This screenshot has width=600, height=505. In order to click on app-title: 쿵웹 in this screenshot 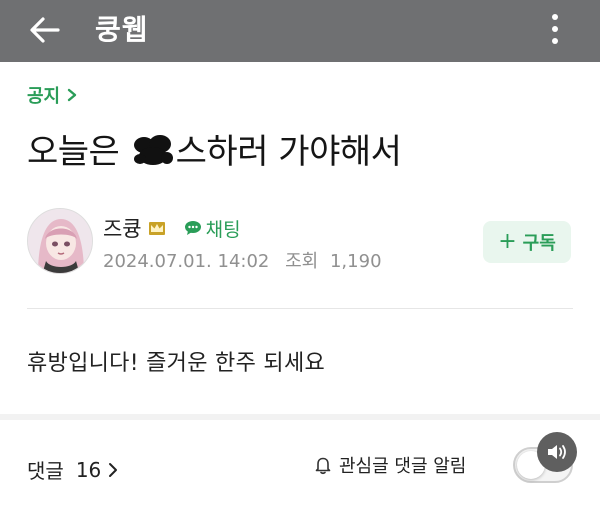, I will do `click(122, 29)`.